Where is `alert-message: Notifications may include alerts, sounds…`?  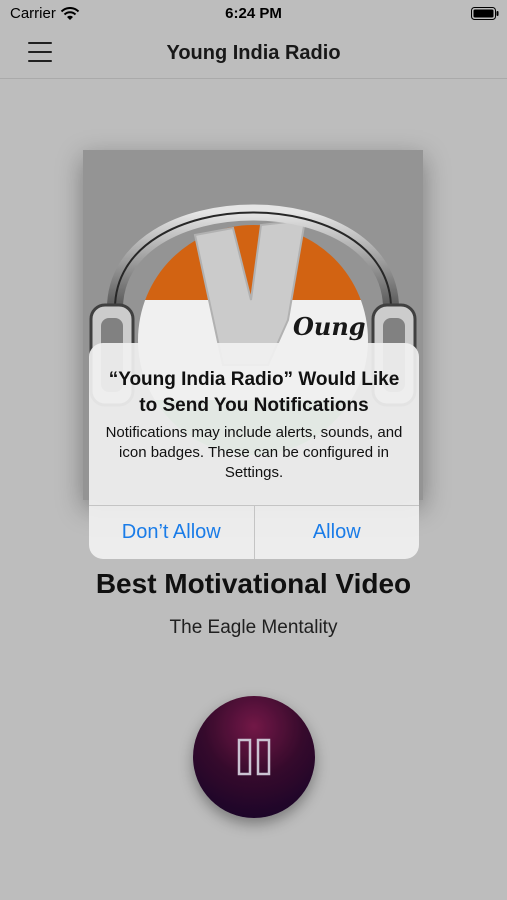 alert-message: Notifications may include alerts, sounds… is located at coordinates (254, 452).